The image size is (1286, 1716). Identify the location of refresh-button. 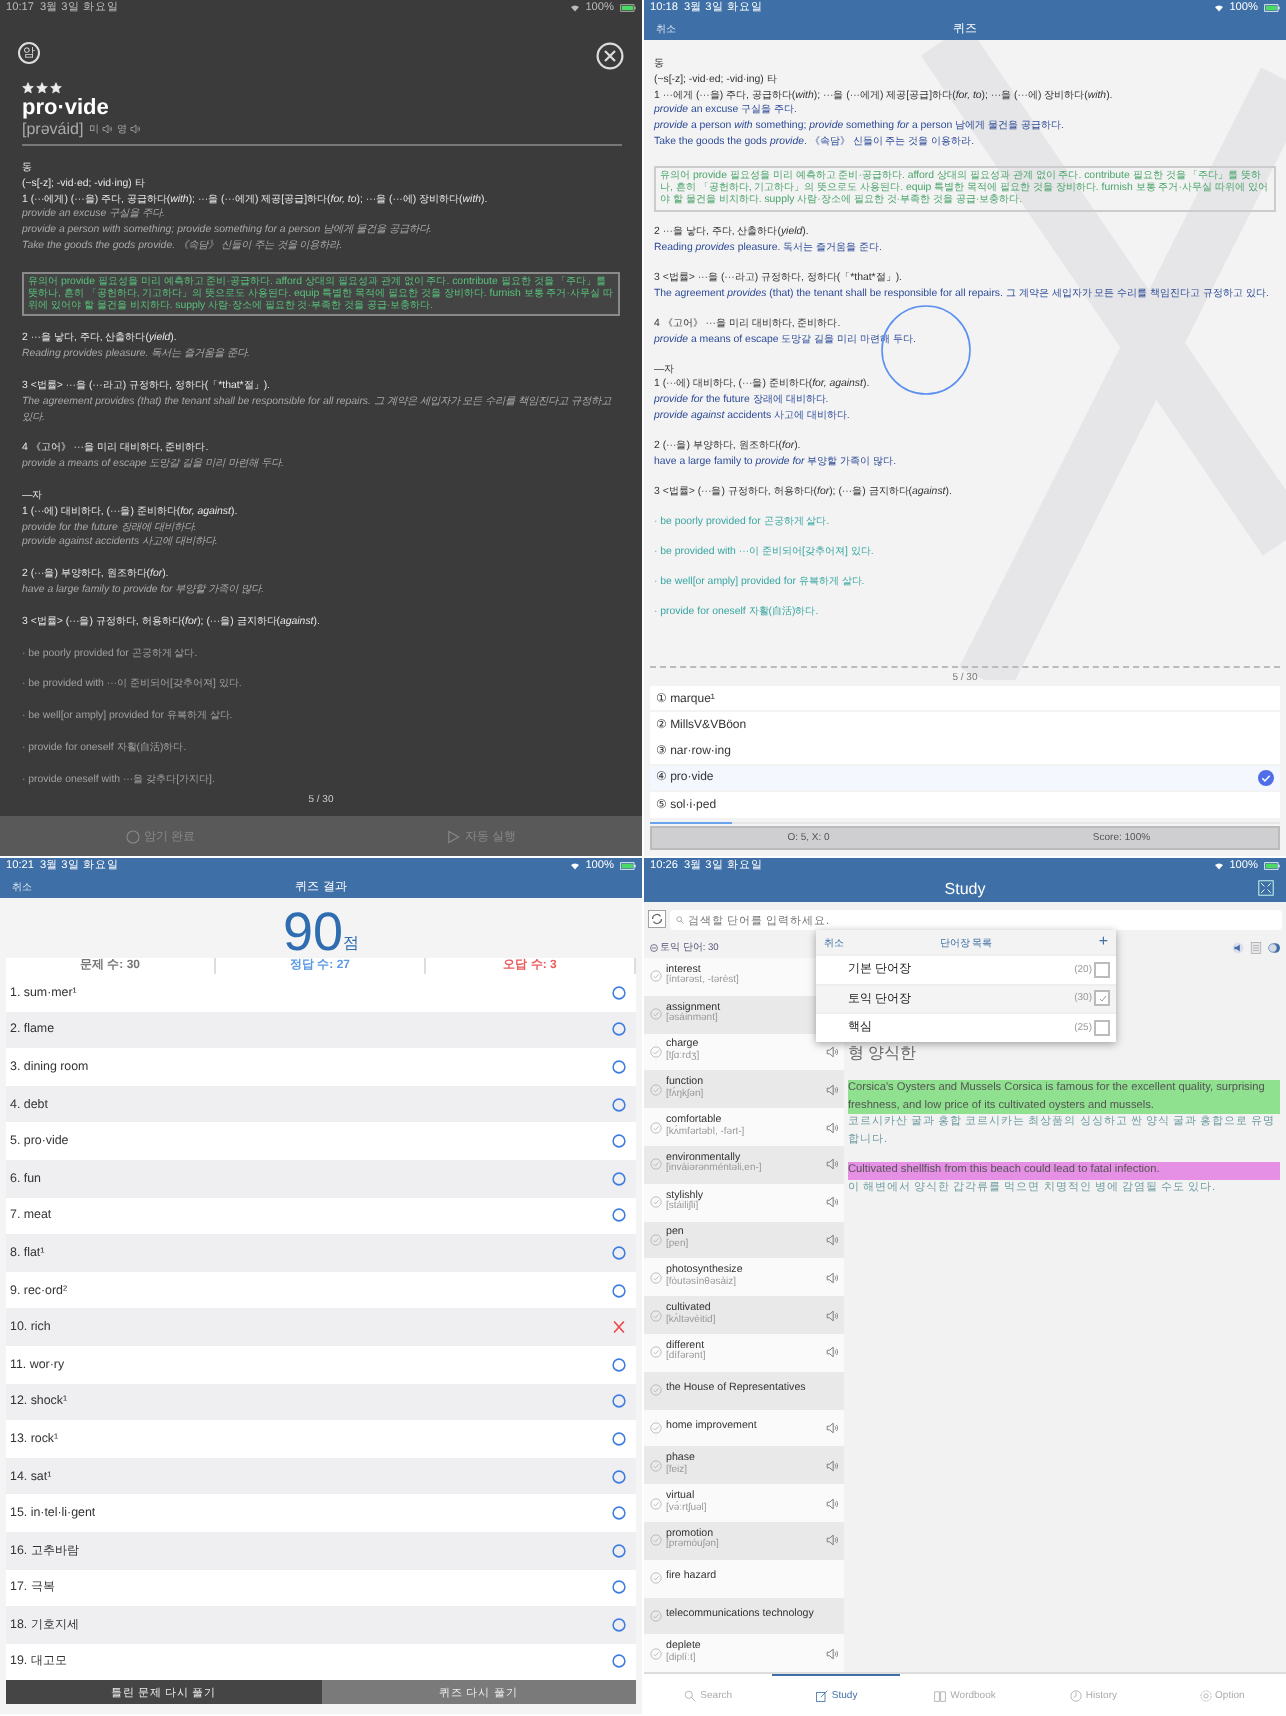
(657, 919).